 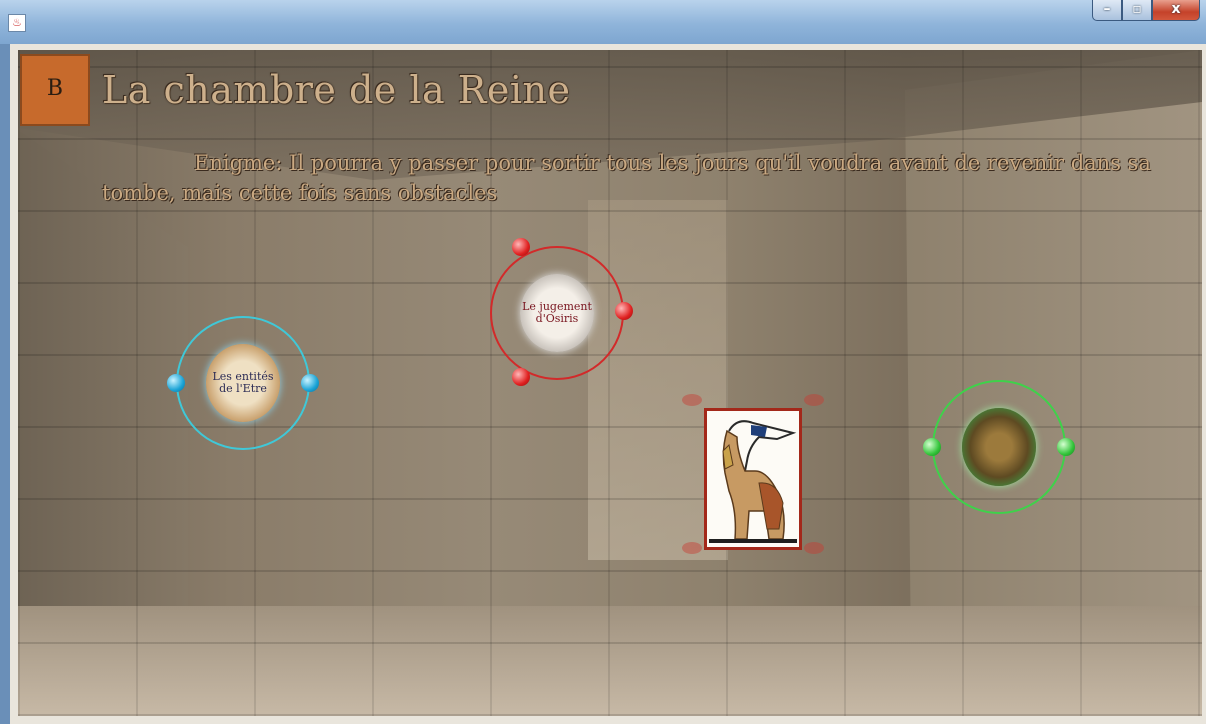 I want to click on orb-label: Le jugement d'Osiris, so click(x=557, y=312).